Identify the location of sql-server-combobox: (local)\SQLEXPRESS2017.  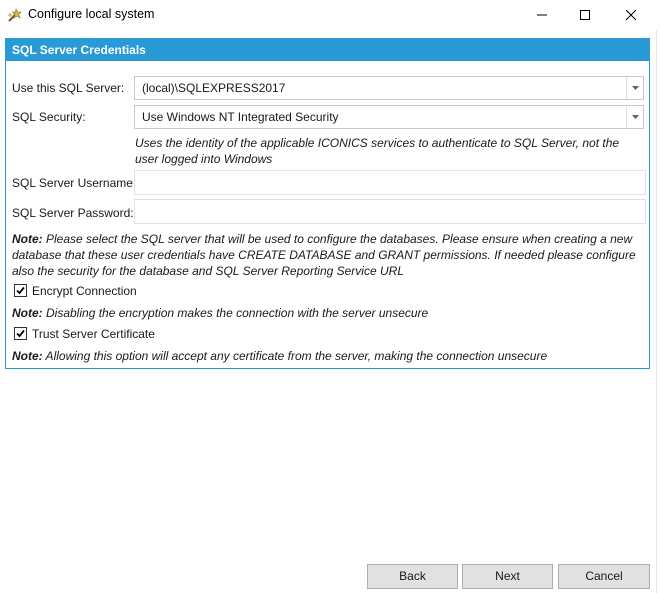
(389, 88).